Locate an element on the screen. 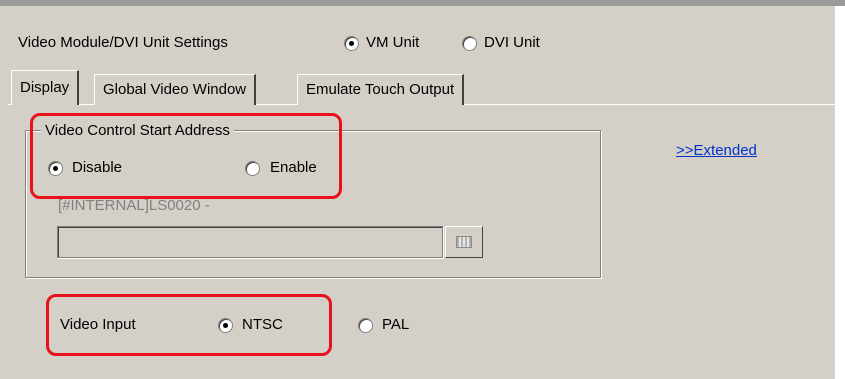  dvi-unit-label: DVI Unit is located at coordinates (512, 42).